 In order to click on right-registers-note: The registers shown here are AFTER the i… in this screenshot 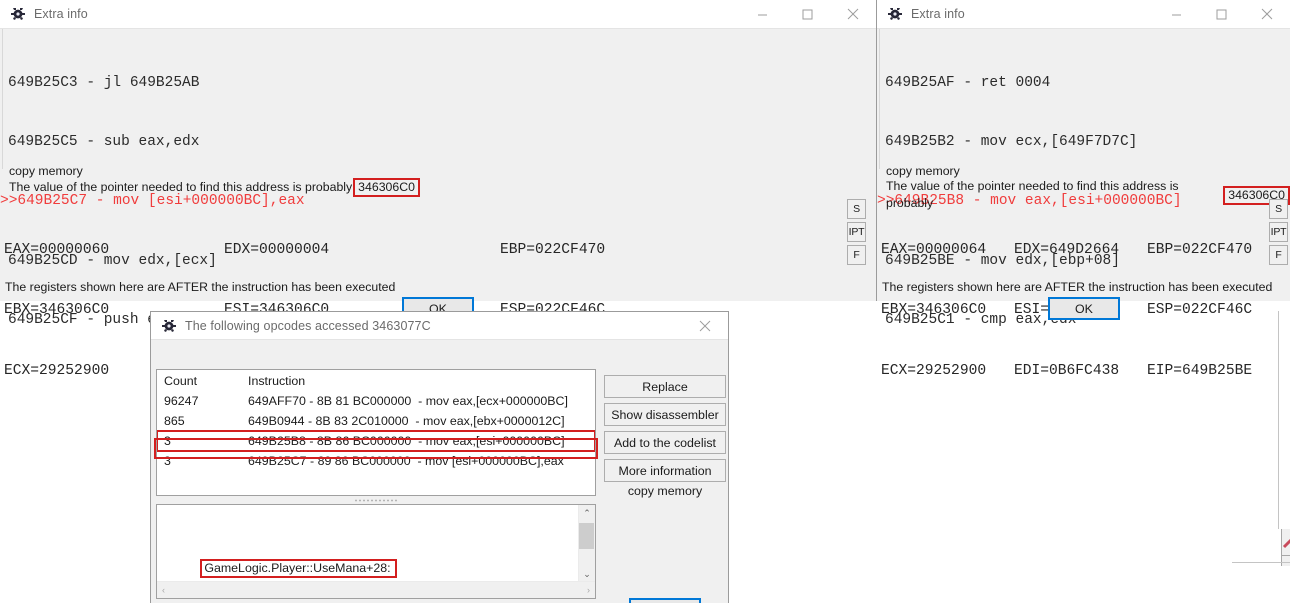, I will do `click(1077, 287)`.